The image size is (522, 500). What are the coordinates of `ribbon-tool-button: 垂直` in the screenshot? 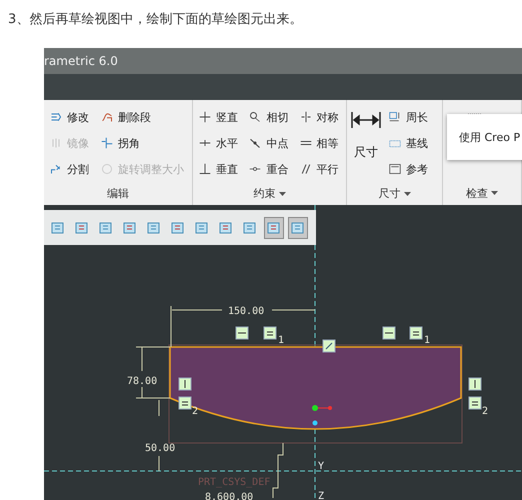 It's located at (219, 169).